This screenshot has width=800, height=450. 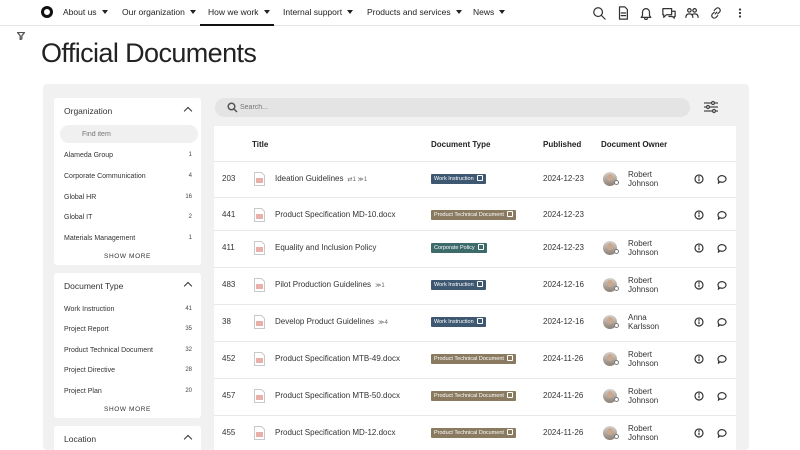 What do you see at coordinates (325, 247) in the screenshot?
I see `document-title-link: Equality and Inclusion Policy` at bounding box center [325, 247].